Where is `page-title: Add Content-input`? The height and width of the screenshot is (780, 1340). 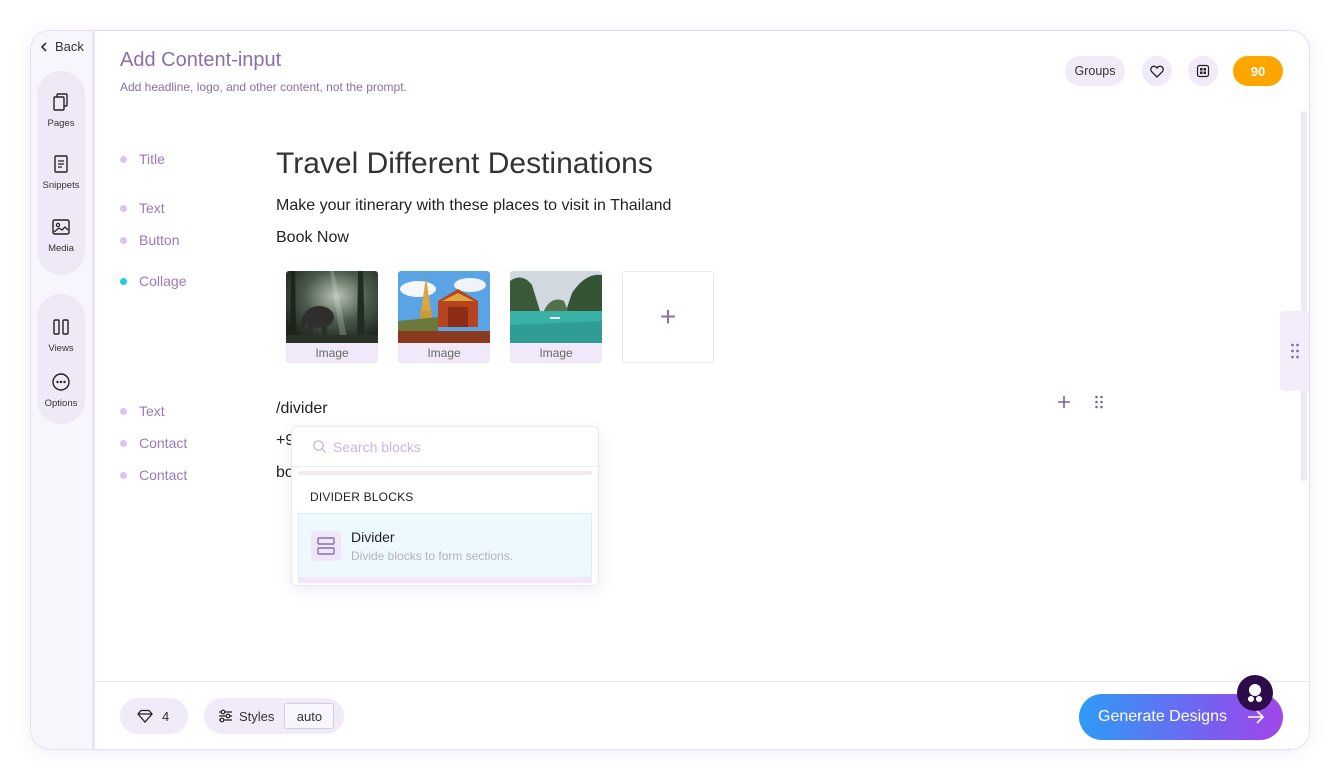 page-title: Add Content-input is located at coordinates (201, 60).